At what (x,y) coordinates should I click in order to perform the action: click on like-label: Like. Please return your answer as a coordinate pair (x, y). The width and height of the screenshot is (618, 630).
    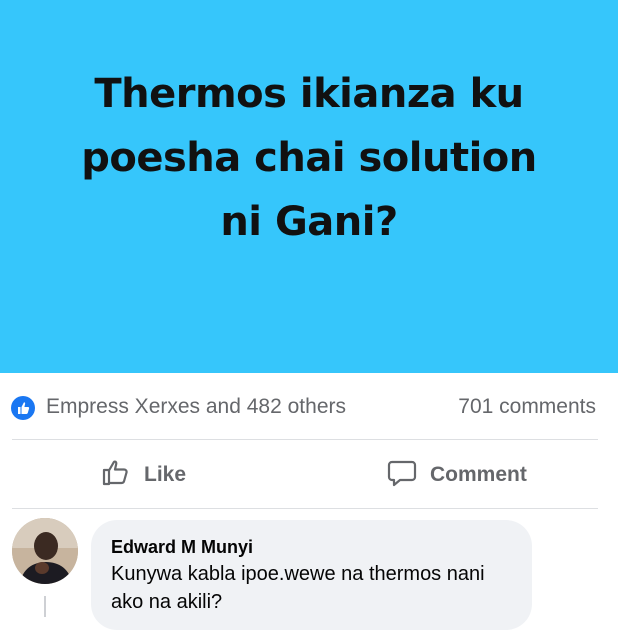
    Looking at the image, I should click on (165, 474).